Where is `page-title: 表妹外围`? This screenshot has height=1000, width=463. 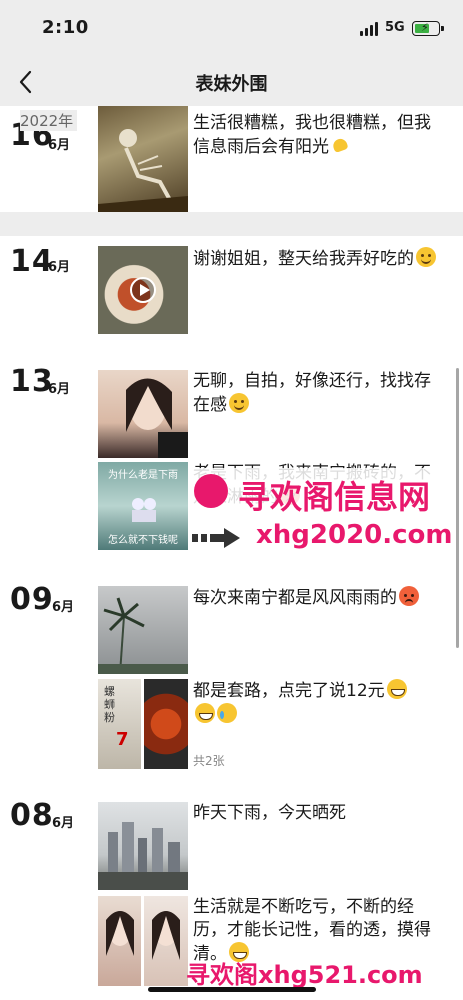 page-title: 表妹外围 is located at coordinates (231, 84).